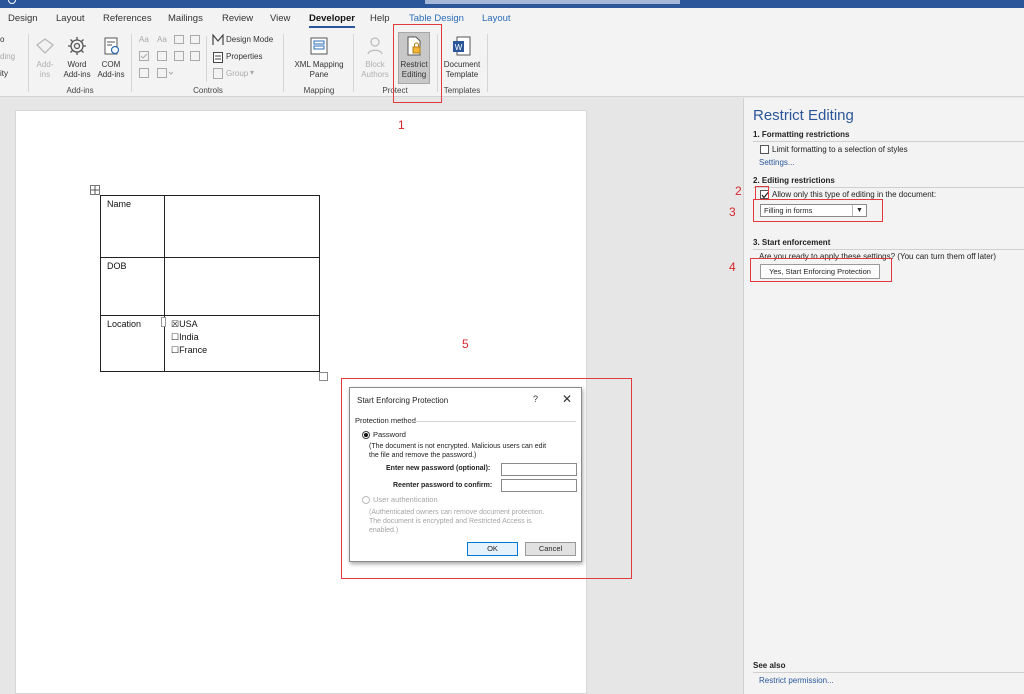  Describe the element at coordinates (111, 57) in the screenshot. I see `com-addins-button: COM Add-ins` at that location.